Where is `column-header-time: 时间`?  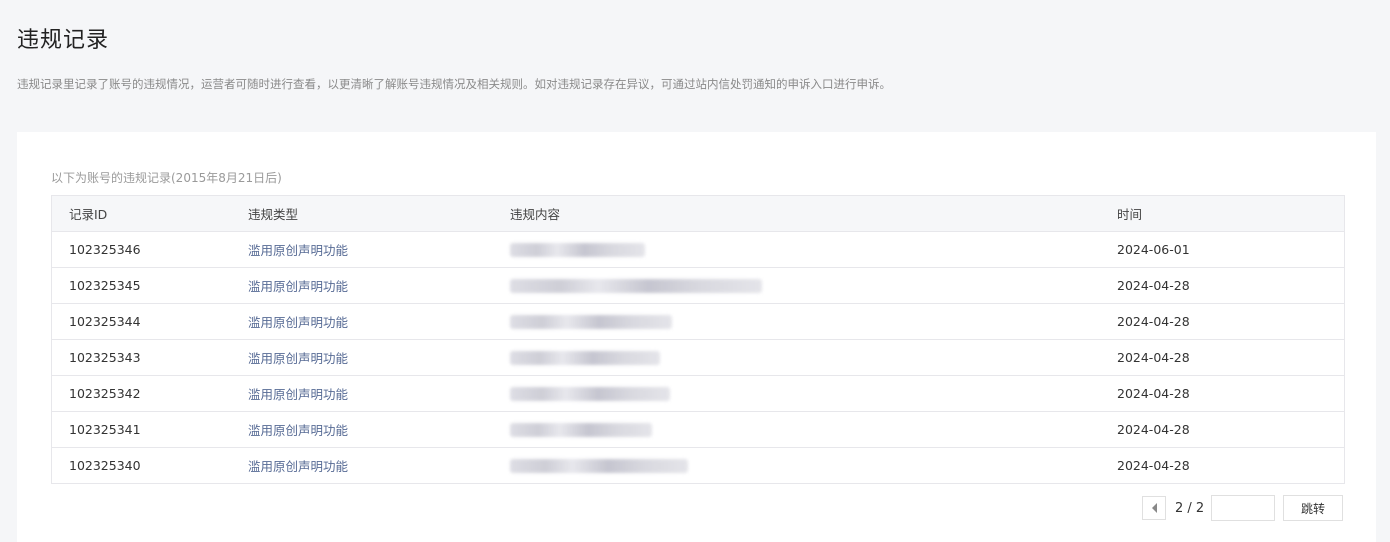
column-header-time: 时间 is located at coordinates (1130, 214).